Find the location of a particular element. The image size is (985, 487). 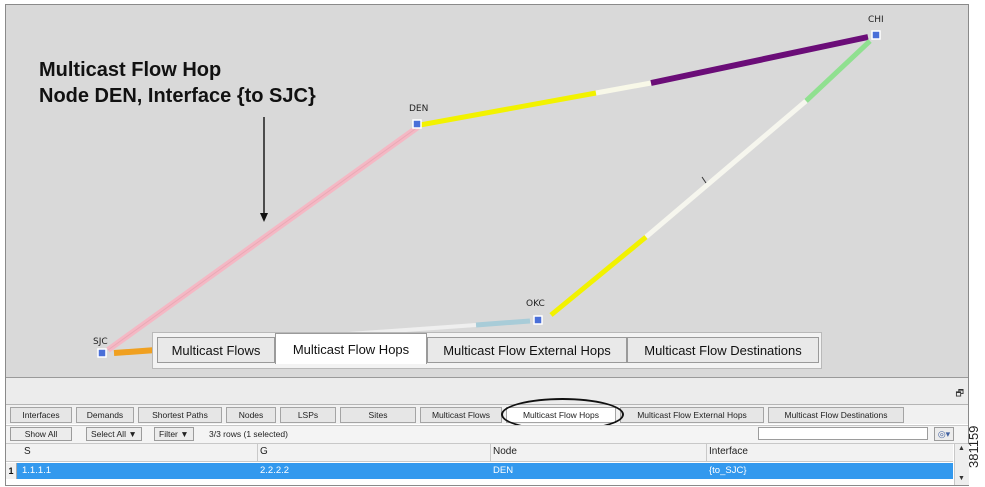

tab-shortest-paths: Shortest Paths is located at coordinates (180, 415).